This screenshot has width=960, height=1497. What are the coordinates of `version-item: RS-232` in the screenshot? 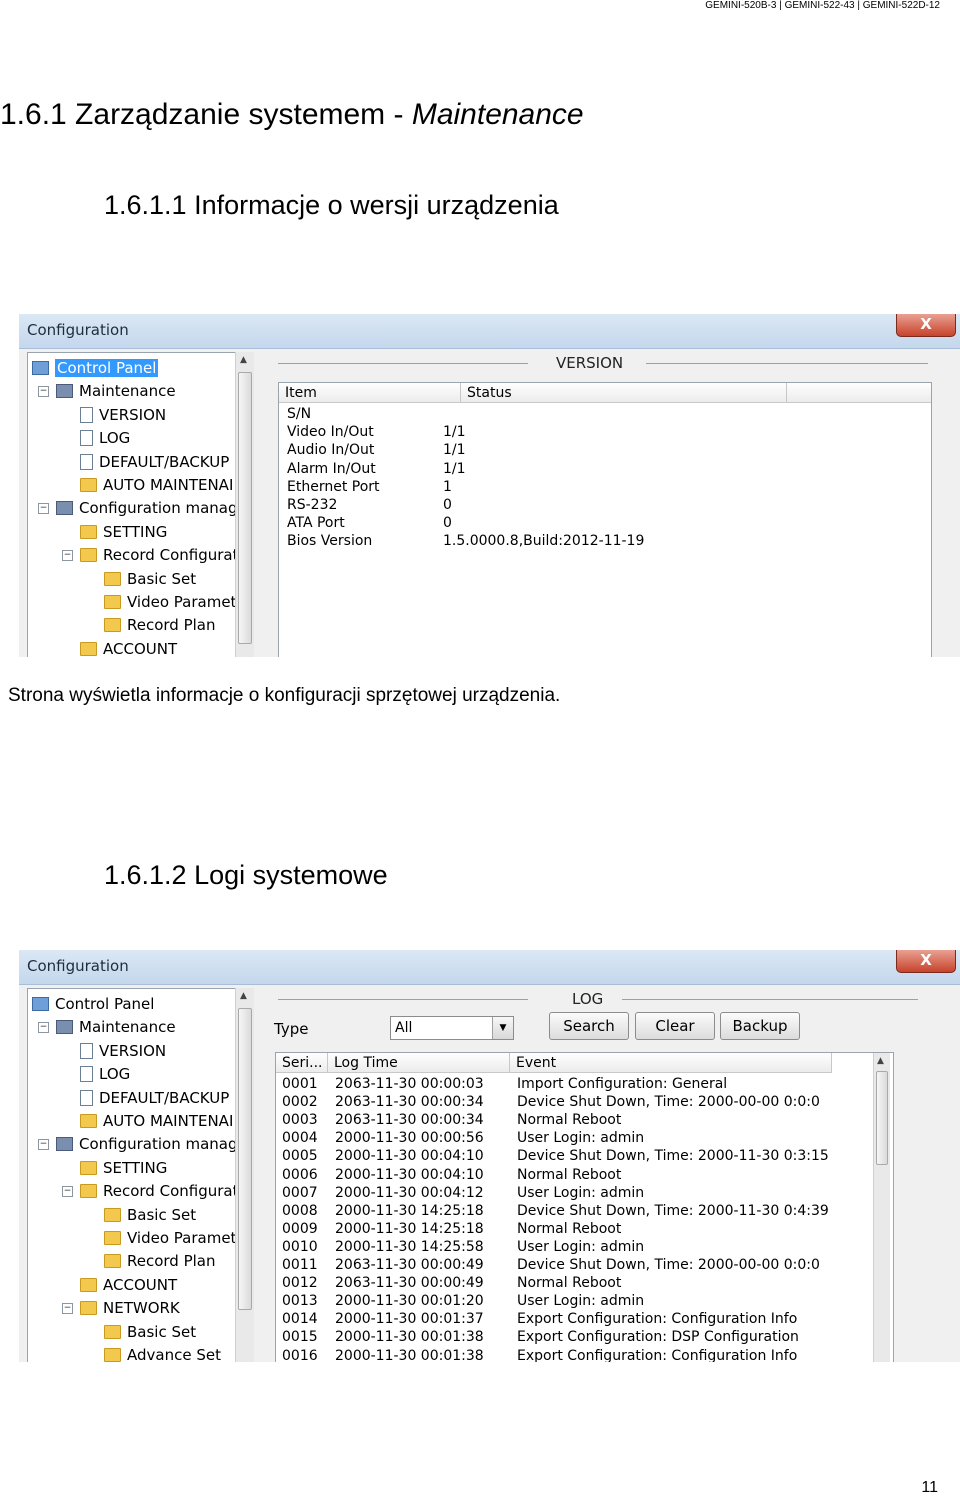 It's located at (312, 505).